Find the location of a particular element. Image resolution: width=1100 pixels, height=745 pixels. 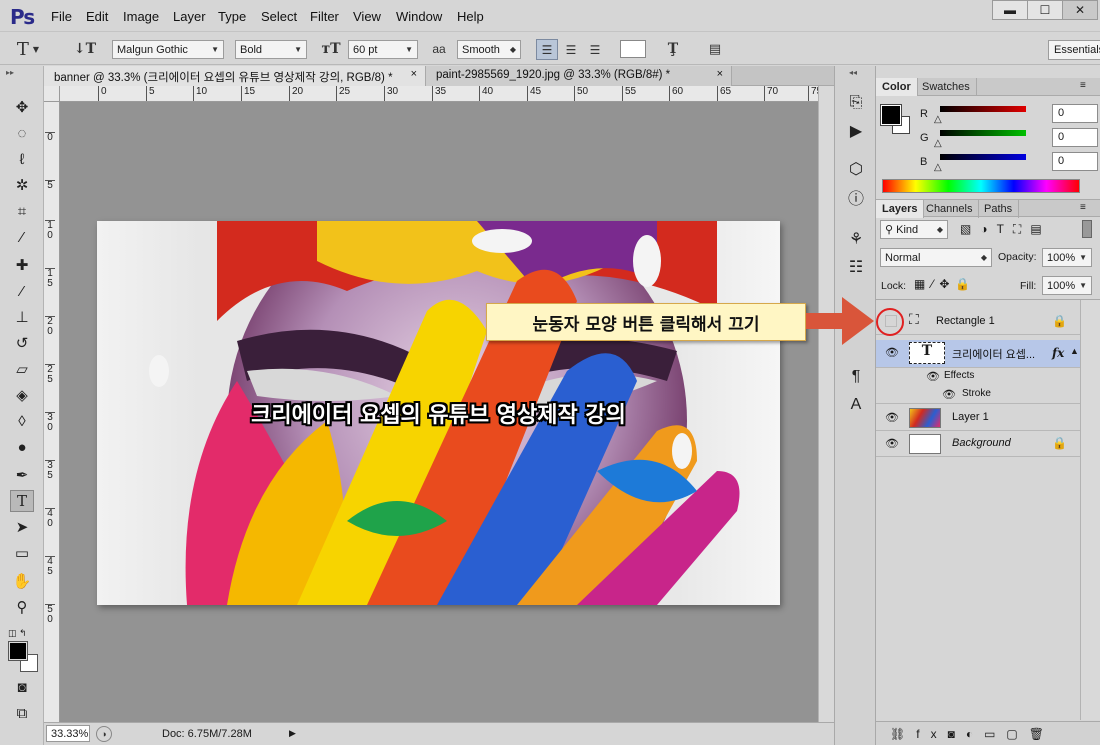

blue-gradient-slider is located at coordinates (983, 157).